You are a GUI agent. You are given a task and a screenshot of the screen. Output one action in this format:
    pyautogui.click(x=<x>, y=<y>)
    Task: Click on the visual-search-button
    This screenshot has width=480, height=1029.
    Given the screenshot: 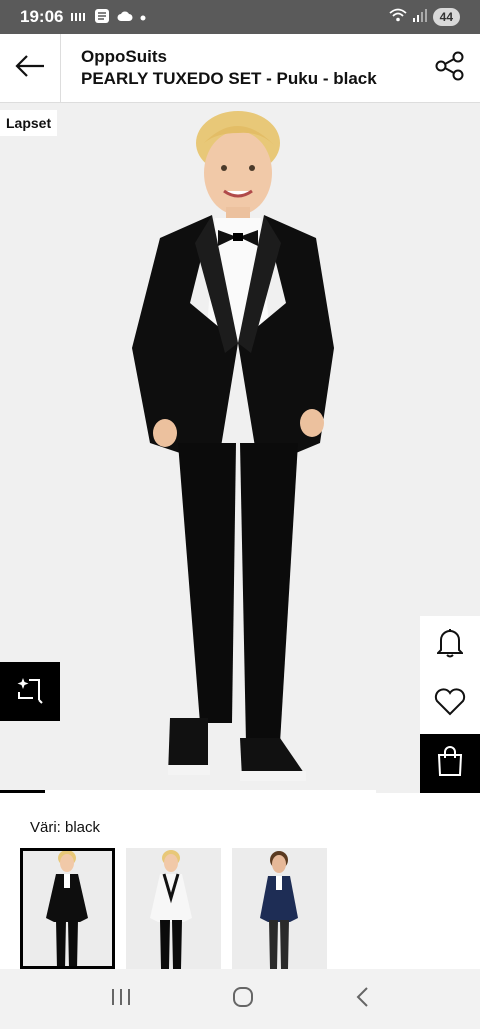 What is the action you would take?
    pyautogui.click(x=30, y=691)
    